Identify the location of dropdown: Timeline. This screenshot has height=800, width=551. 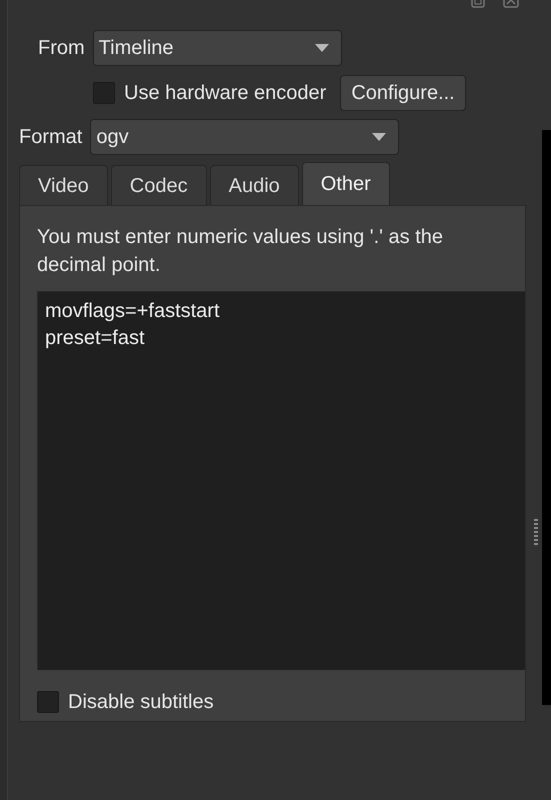
(217, 48).